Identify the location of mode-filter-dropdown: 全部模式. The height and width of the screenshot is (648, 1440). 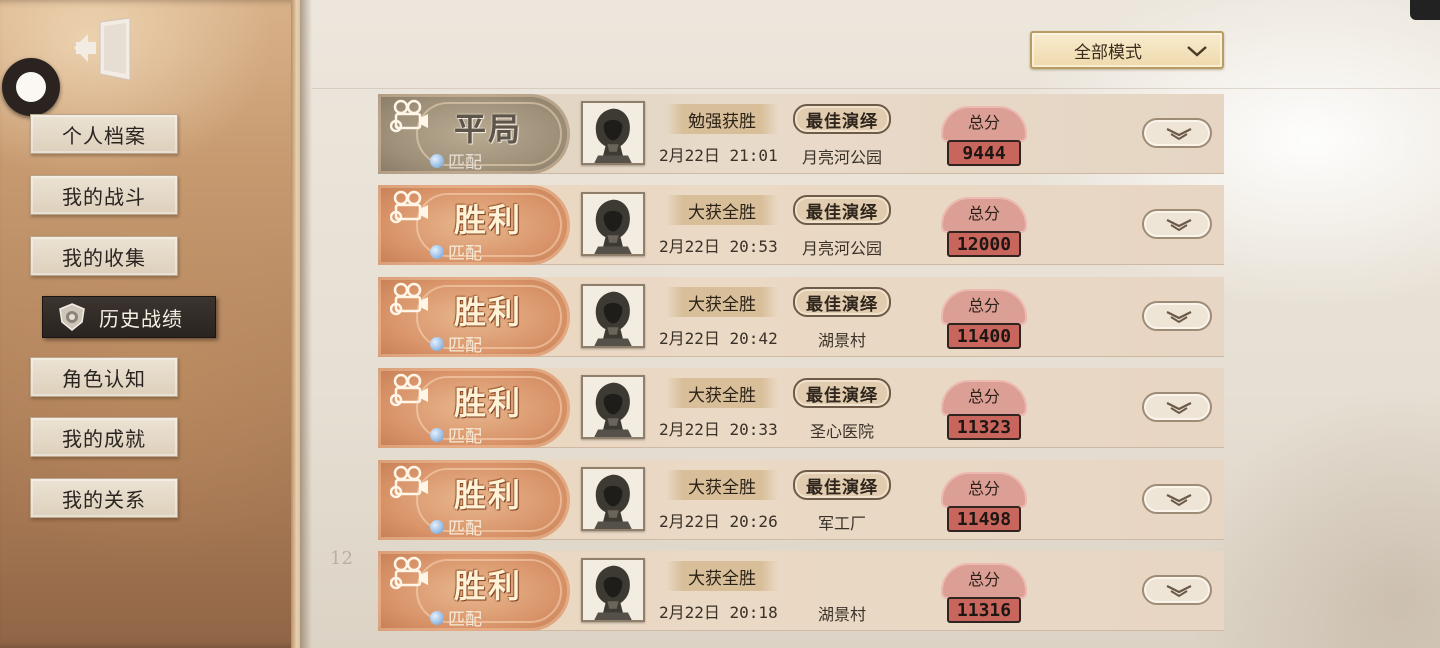
(1127, 50).